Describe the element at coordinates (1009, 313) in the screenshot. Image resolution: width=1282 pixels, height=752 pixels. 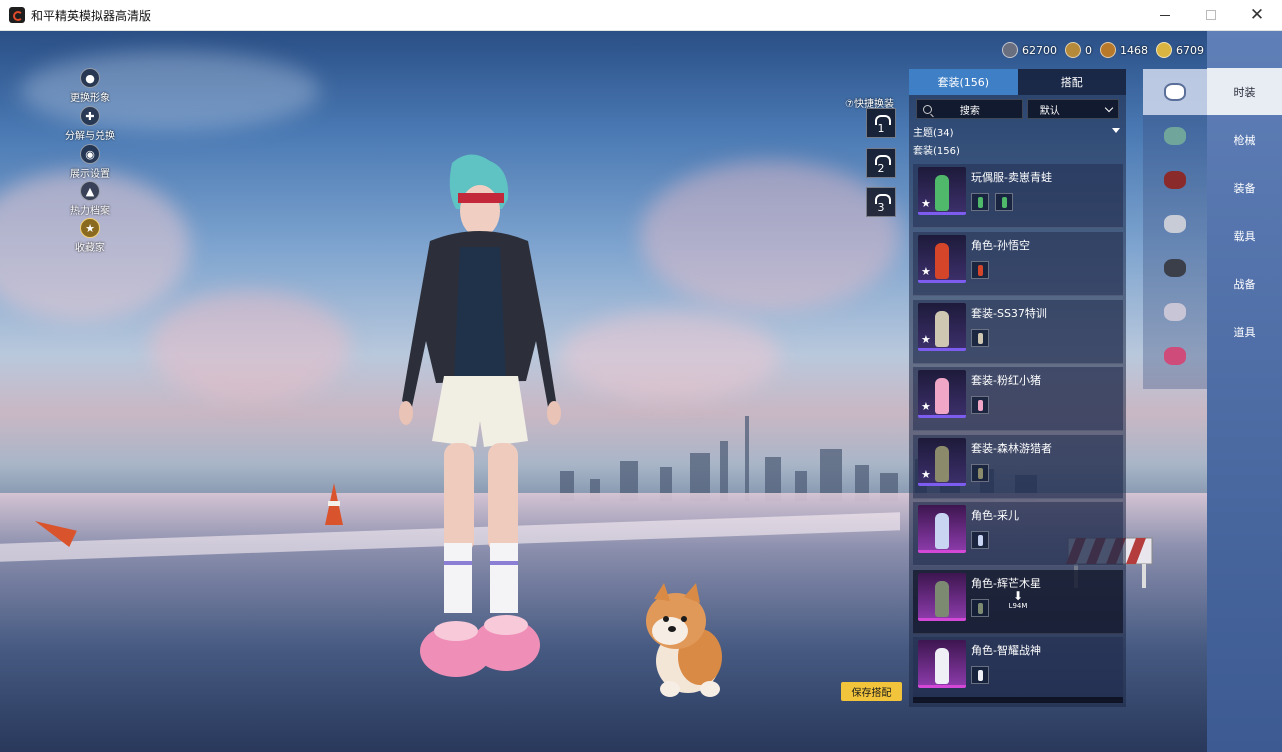
I see `outfit-name: 套装-SS37特训` at that location.